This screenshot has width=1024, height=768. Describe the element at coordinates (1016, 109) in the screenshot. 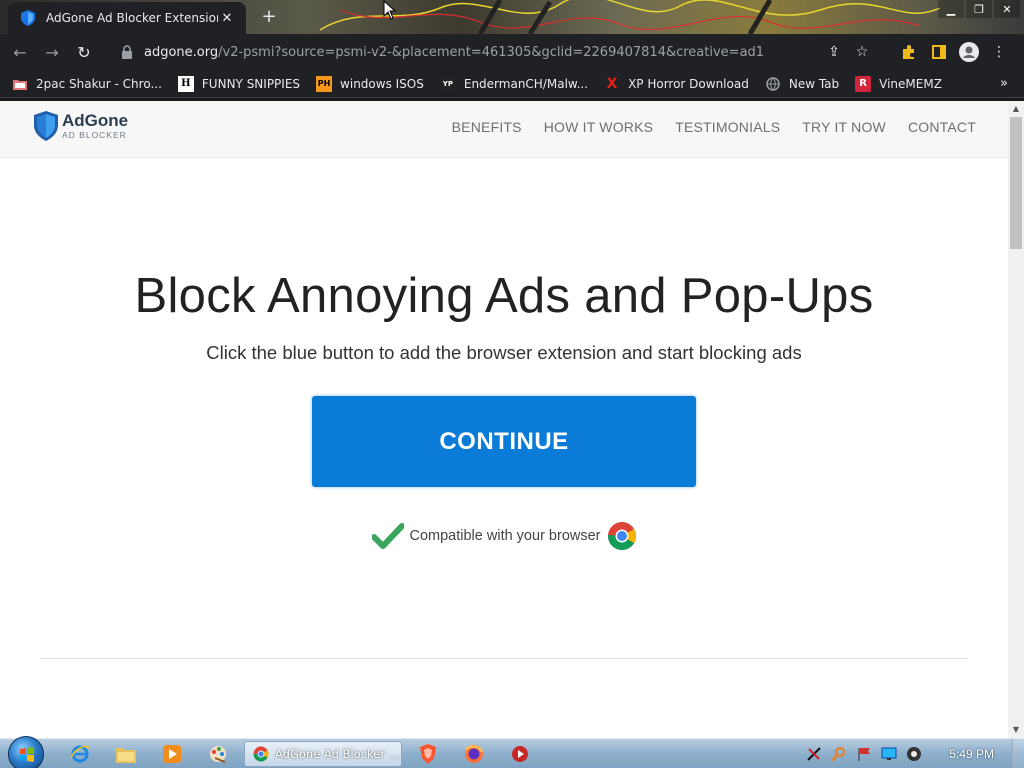

I see `scroll-up-arrow-icon: ▲` at that location.